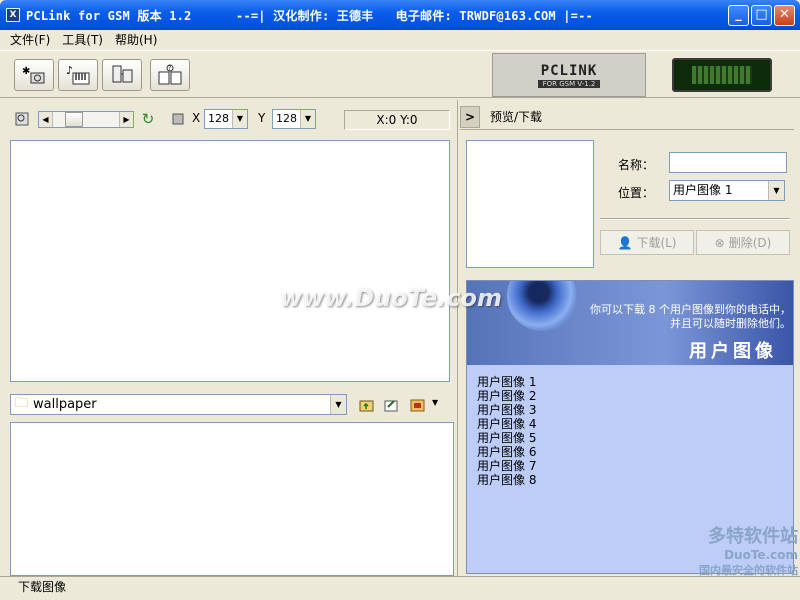  Describe the element at coordinates (506, 396) in the screenshot. I see `list-item: 用户图像 2` at that location.